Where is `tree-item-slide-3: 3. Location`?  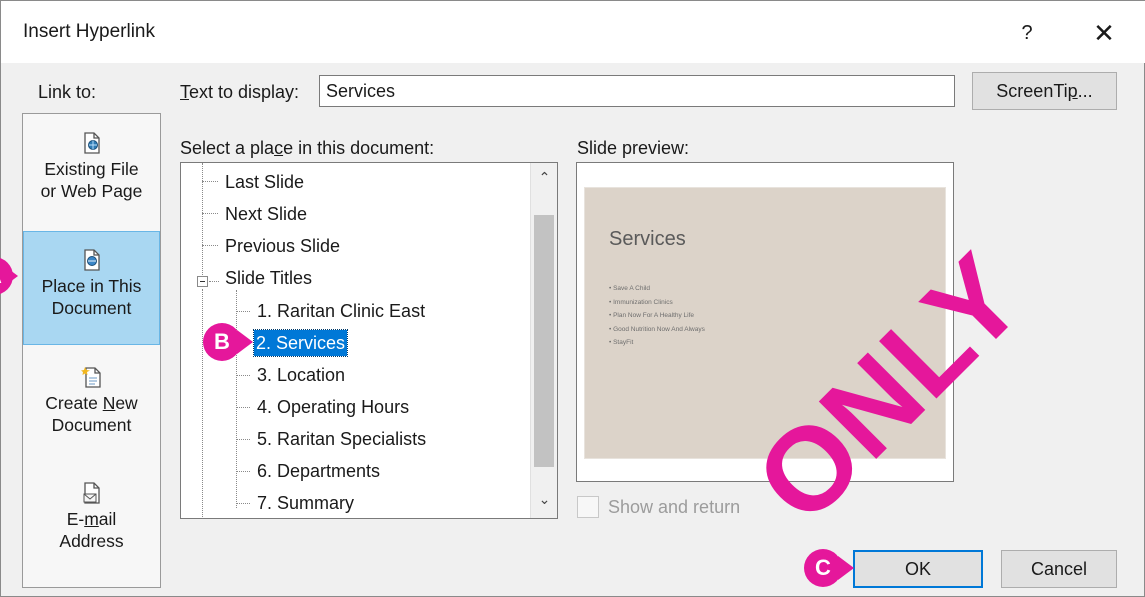 tree-item-slide-3: 3. Location is located at coordinates (301, 375).